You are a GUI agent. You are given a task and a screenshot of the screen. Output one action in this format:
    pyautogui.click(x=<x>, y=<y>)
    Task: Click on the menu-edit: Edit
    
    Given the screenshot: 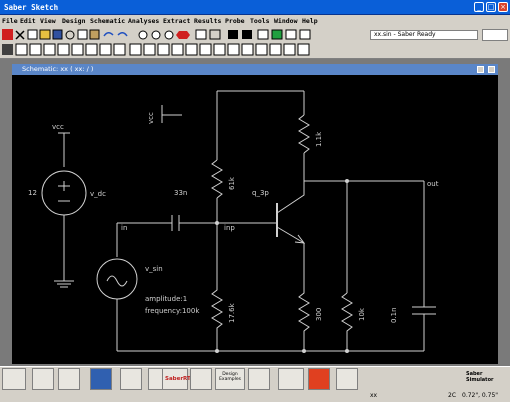 What is the action you would take?
    pyautogui.click(x=28, y=21)
    